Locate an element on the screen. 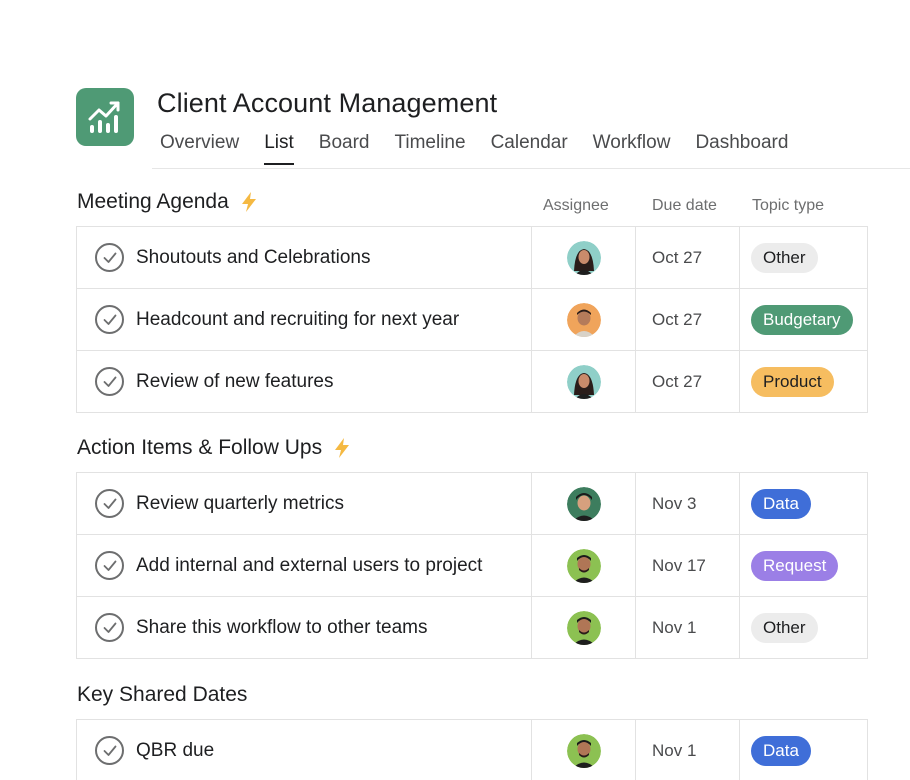 This screenshot has height=780, width=910. section-header-key-shared-dates: Key Shared Dates is located at coordinates (162, 695).